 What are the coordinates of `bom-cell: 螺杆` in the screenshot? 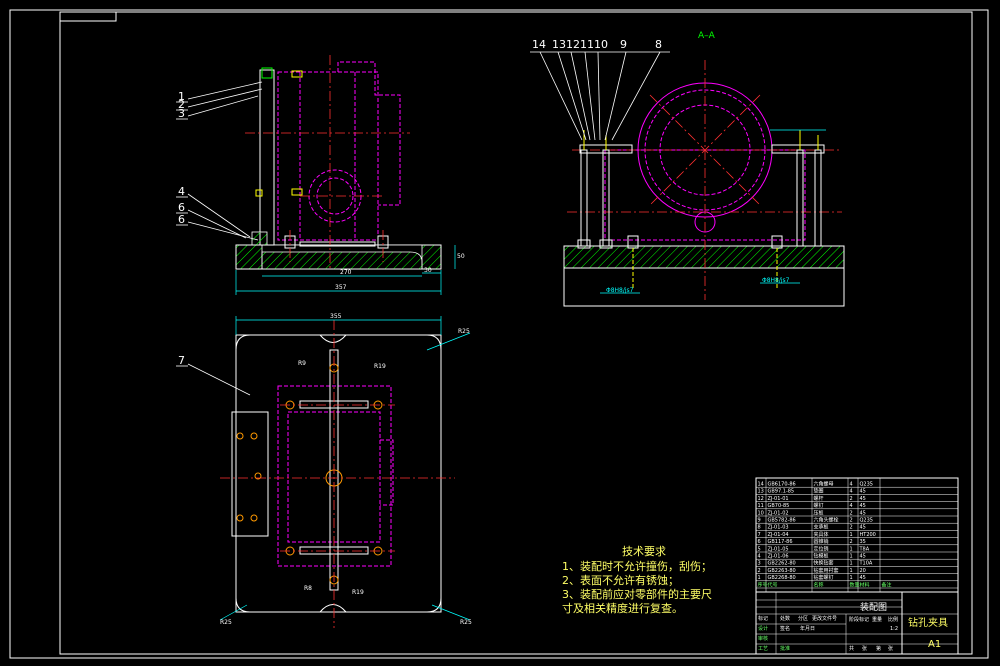 It's located at (819, 498).